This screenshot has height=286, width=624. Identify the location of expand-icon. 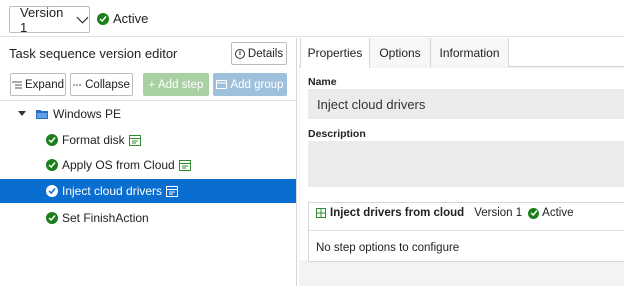
(16, 84).